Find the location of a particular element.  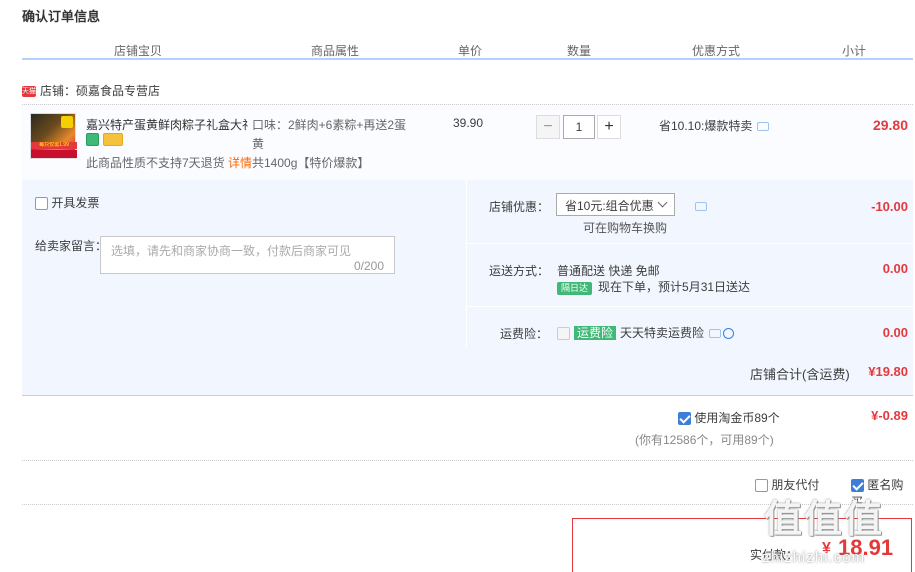

insurance-option: 运费险 天天特卖运费险 is located at coordinates (646, 332).